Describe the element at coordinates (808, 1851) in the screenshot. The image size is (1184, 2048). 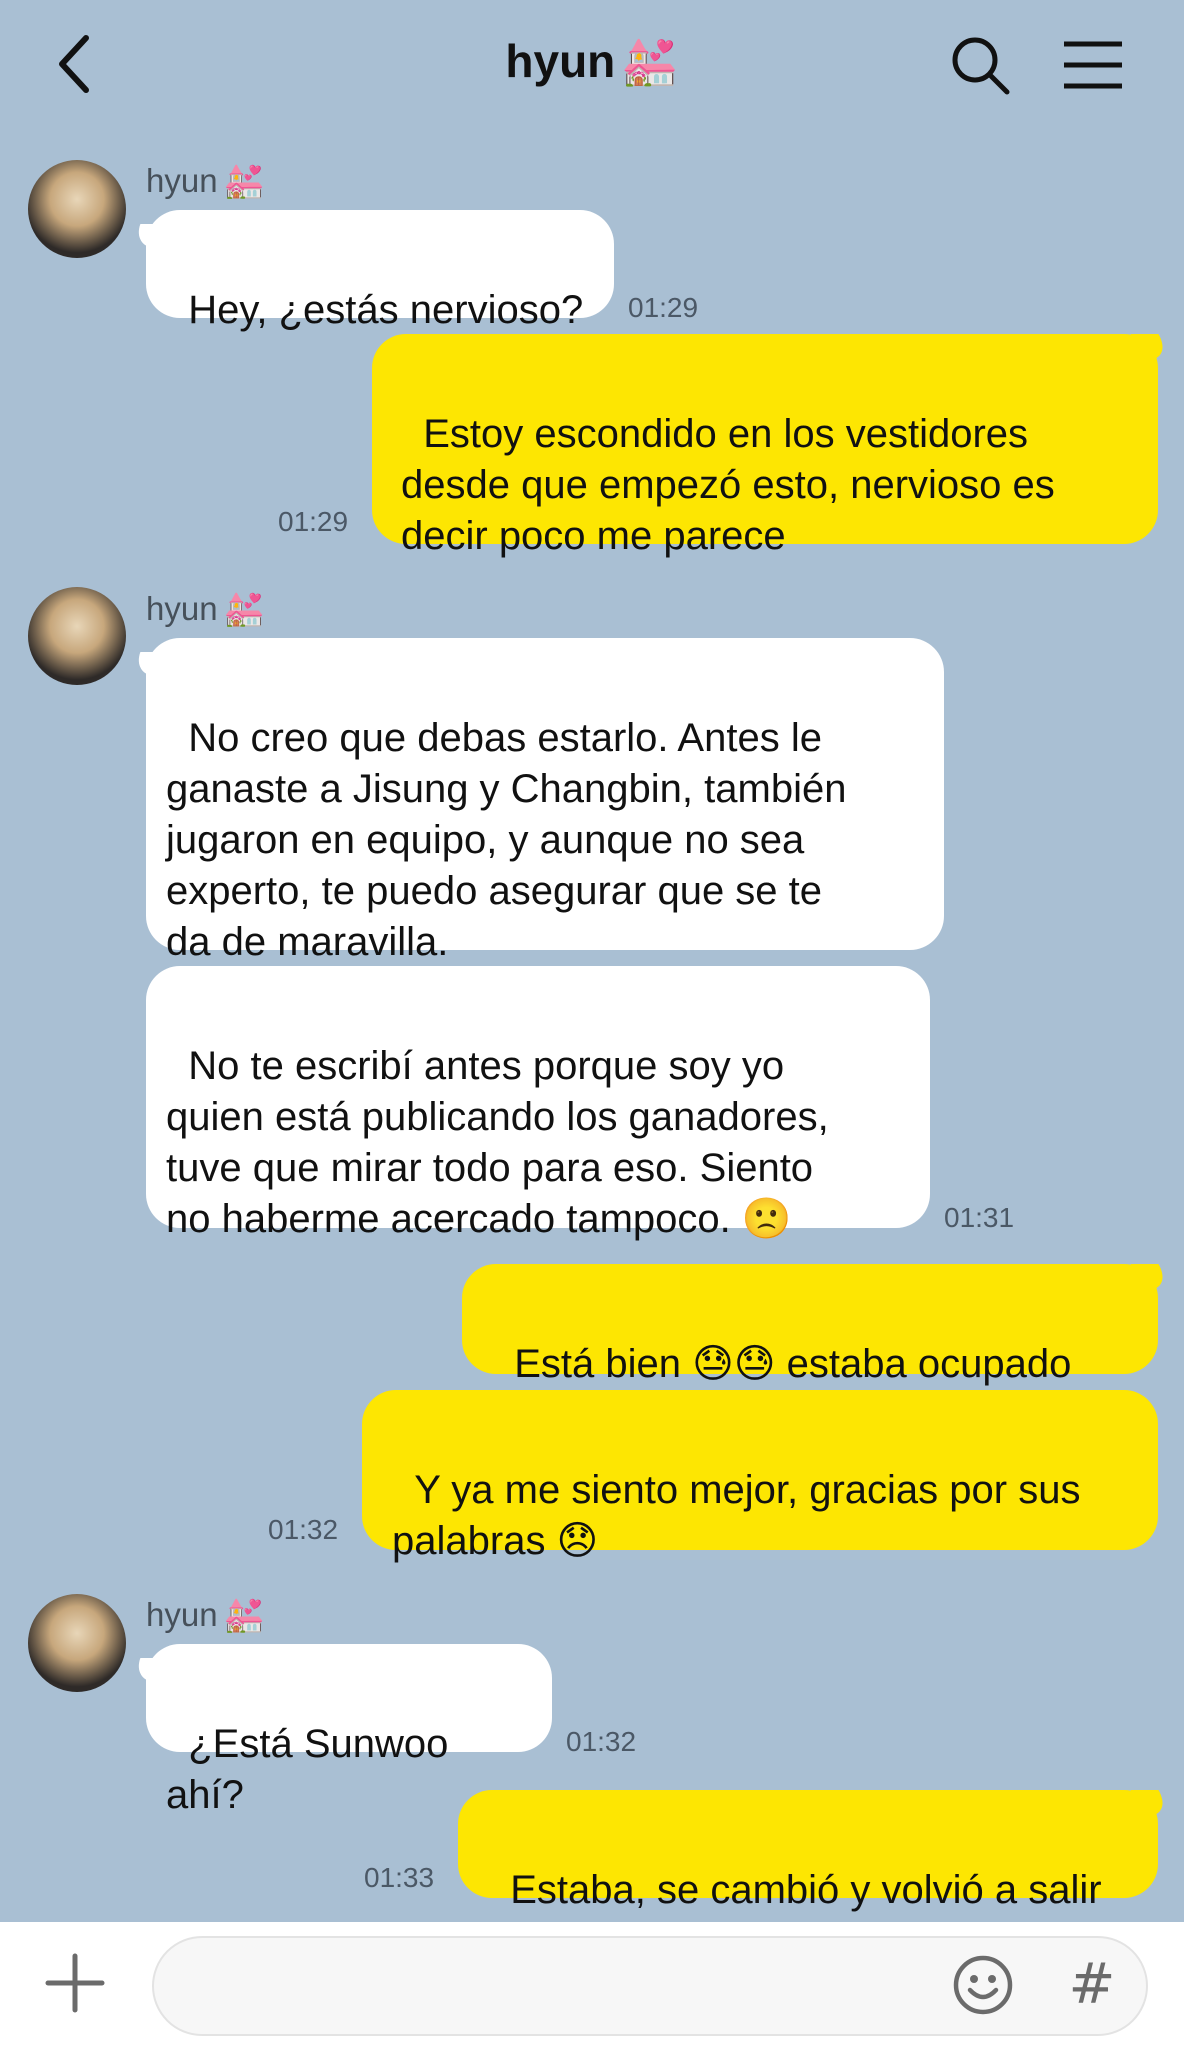
I see `message-bubble-outgoing: Estaba, se cambió y volvió a salir` at that location.